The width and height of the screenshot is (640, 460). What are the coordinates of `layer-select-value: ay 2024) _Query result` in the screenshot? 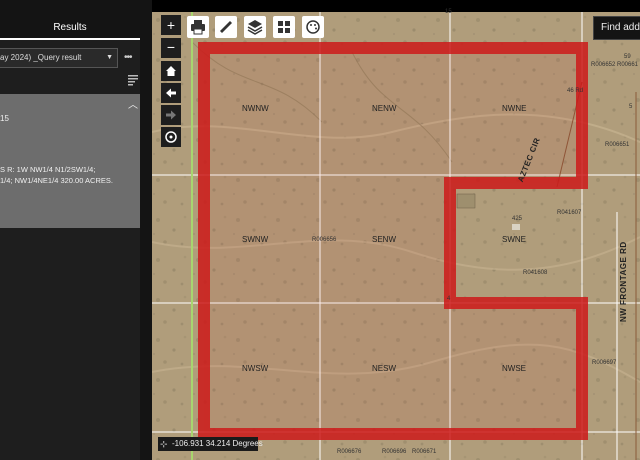 It's located at (41, 57).